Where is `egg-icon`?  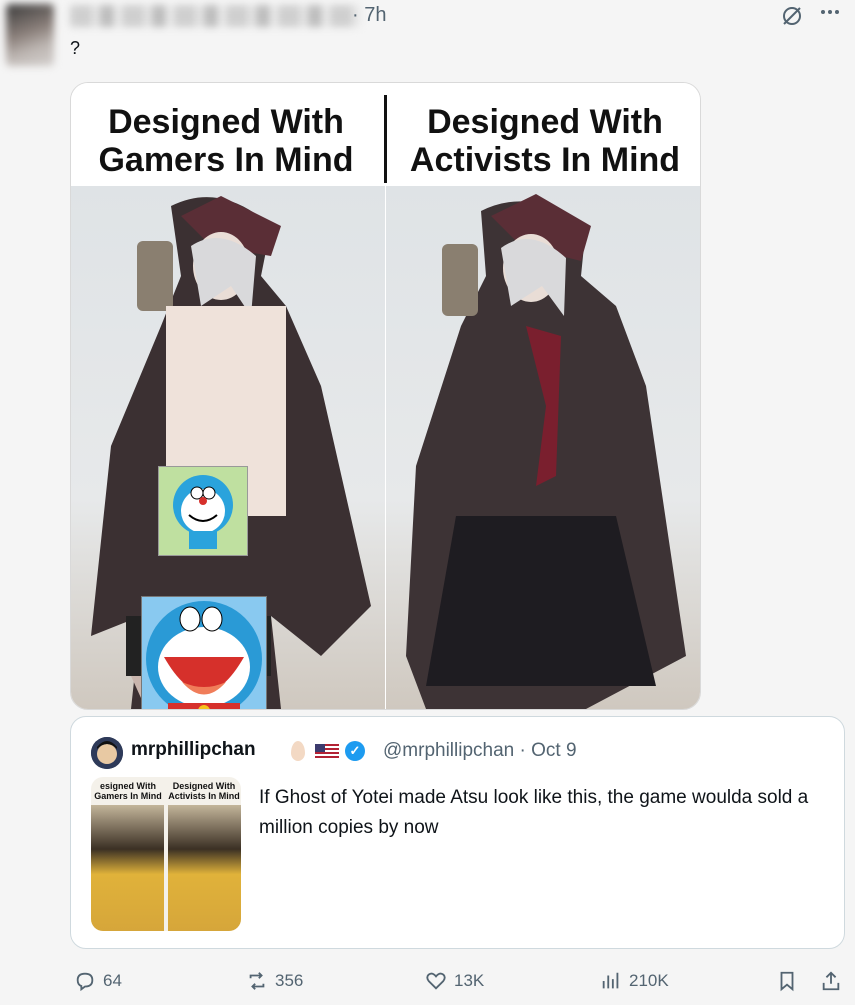 egg-icon is located at coordinates (298, 751).